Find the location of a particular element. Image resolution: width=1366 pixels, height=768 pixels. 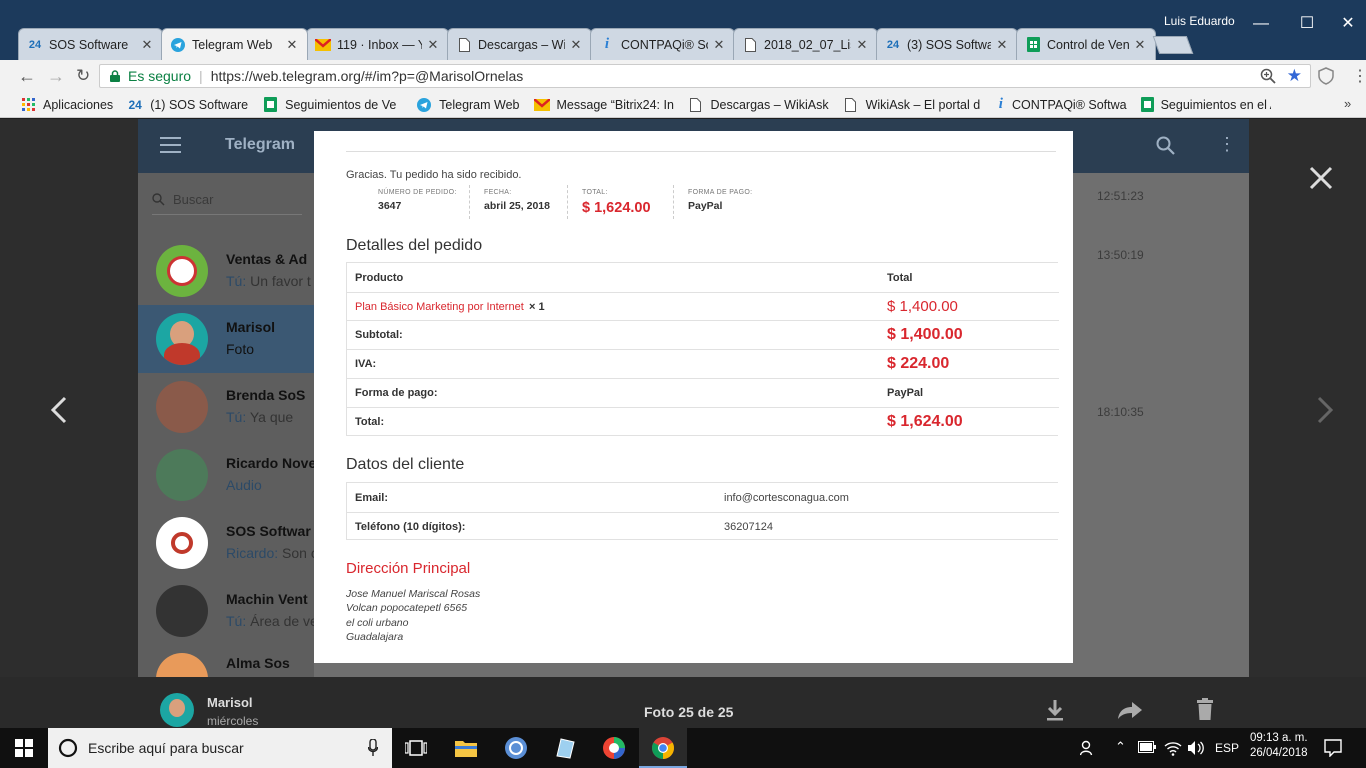

list-item: Marisol Foto is located at coordinates (226, 339).